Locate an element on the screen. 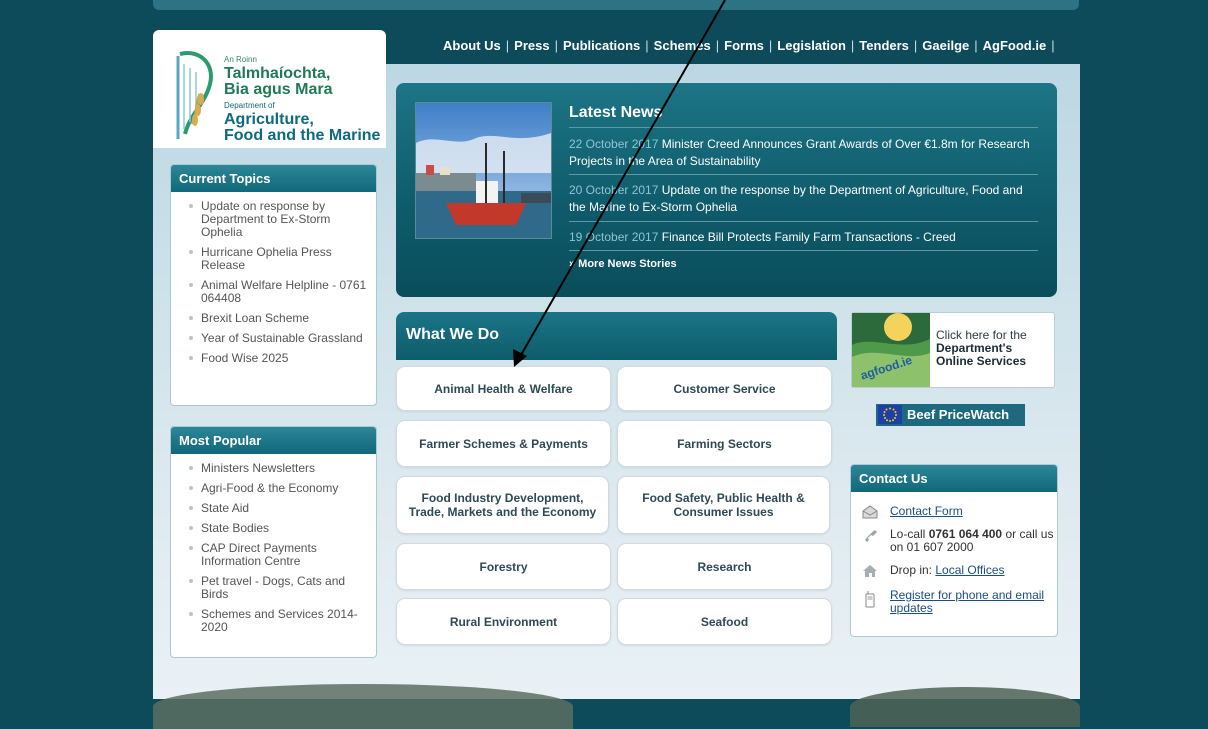 This screenshot has height=729, width=1208. seafood-button: Seafood is located at coordinates (724, 621).